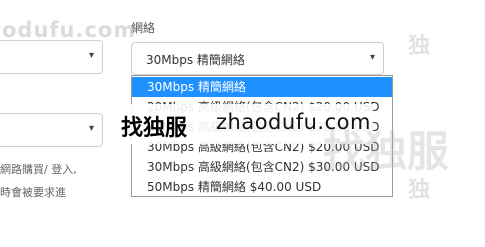  What do you see at coordinates (293, 122) in the screenshot?
I see `watermark-brand-domain: zhaodufu.com` at bounding box center [293, 122].